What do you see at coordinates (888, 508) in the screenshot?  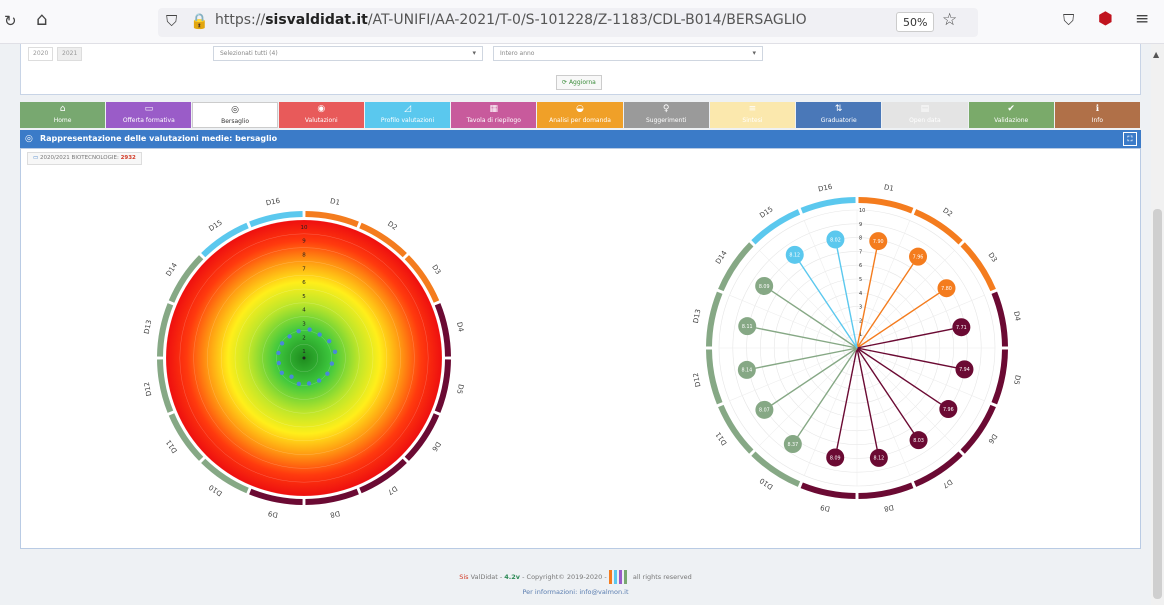 I see `category-label: D8` at bounding box center [888, 508].